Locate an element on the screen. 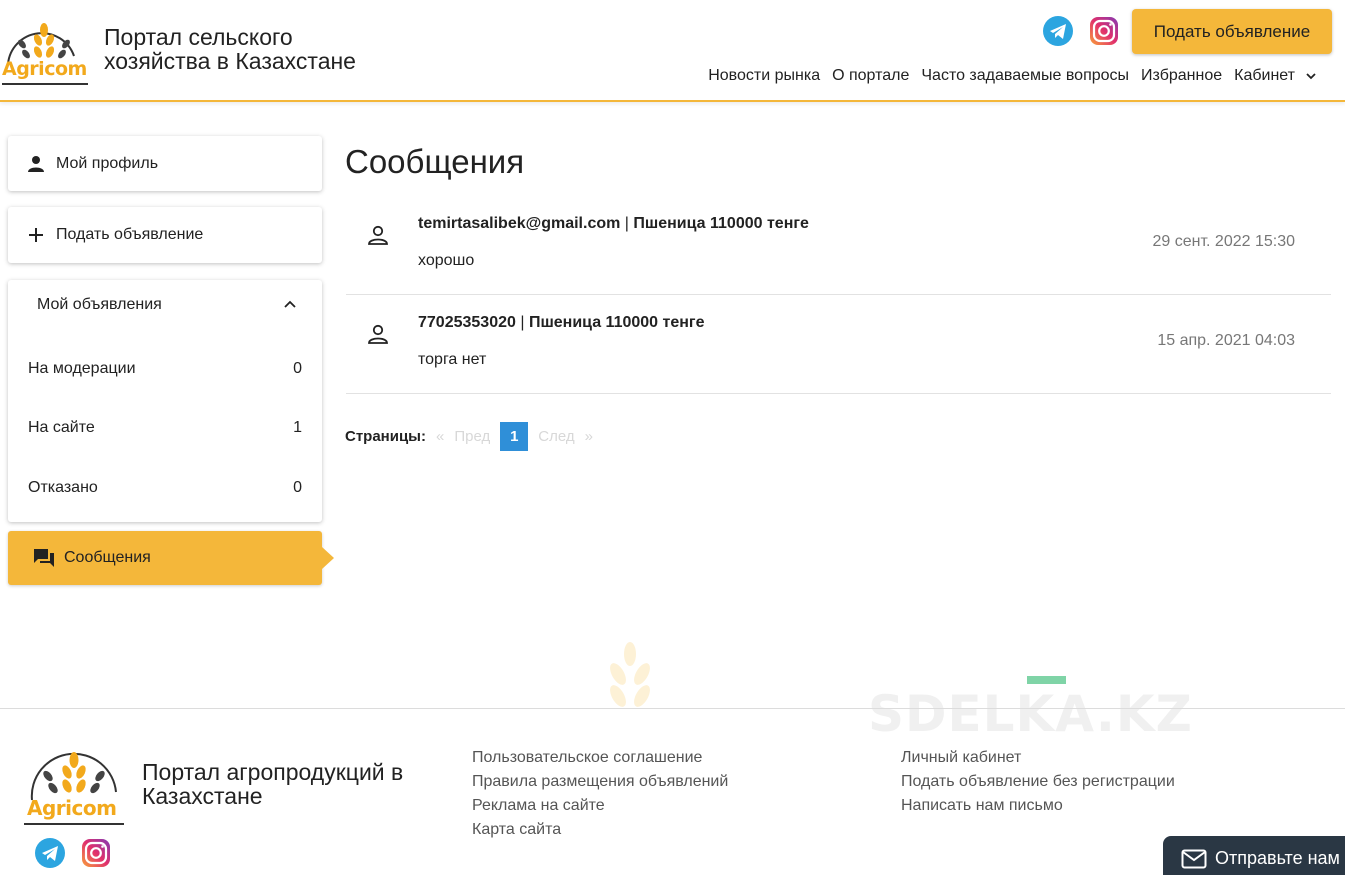 The height and width of the screenshot is (875, 1345). pagination-label: Страницы: is located at coordinates (385, 436).